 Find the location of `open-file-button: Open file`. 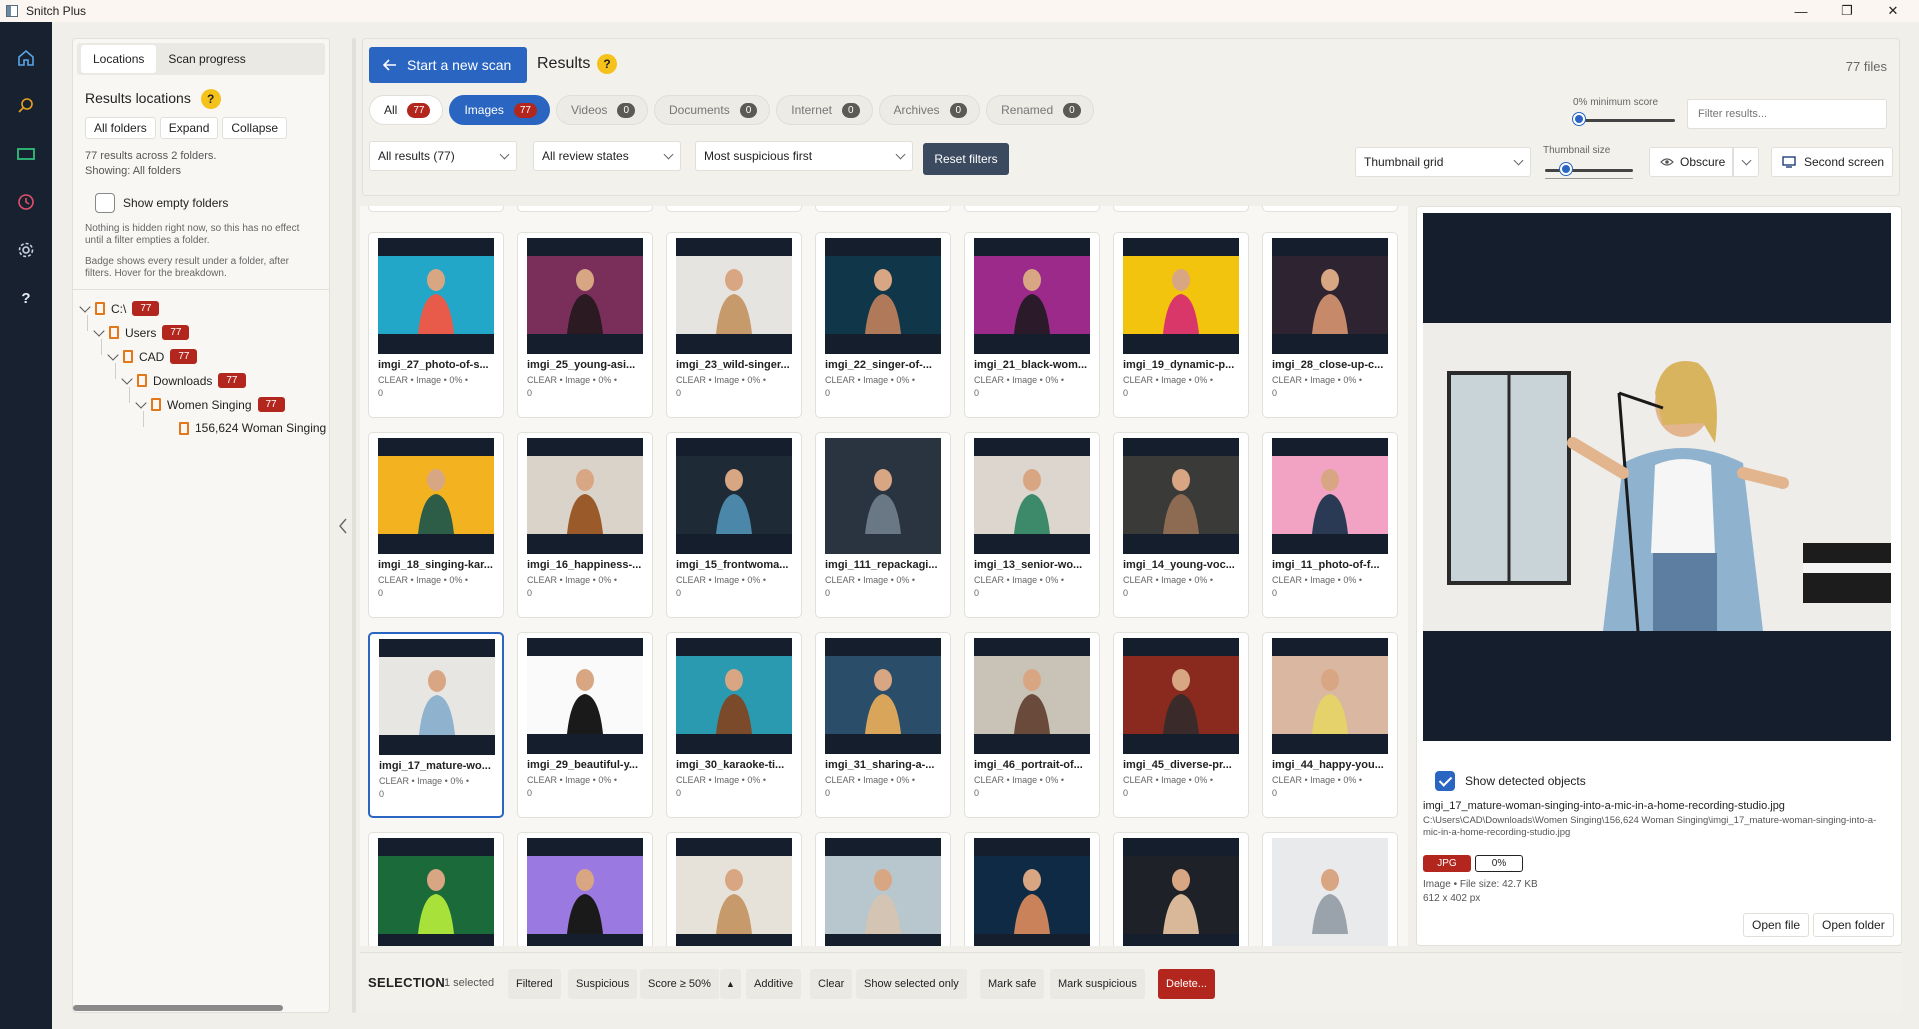

open-file-button: Open file is located at coordinates (1776, 925).